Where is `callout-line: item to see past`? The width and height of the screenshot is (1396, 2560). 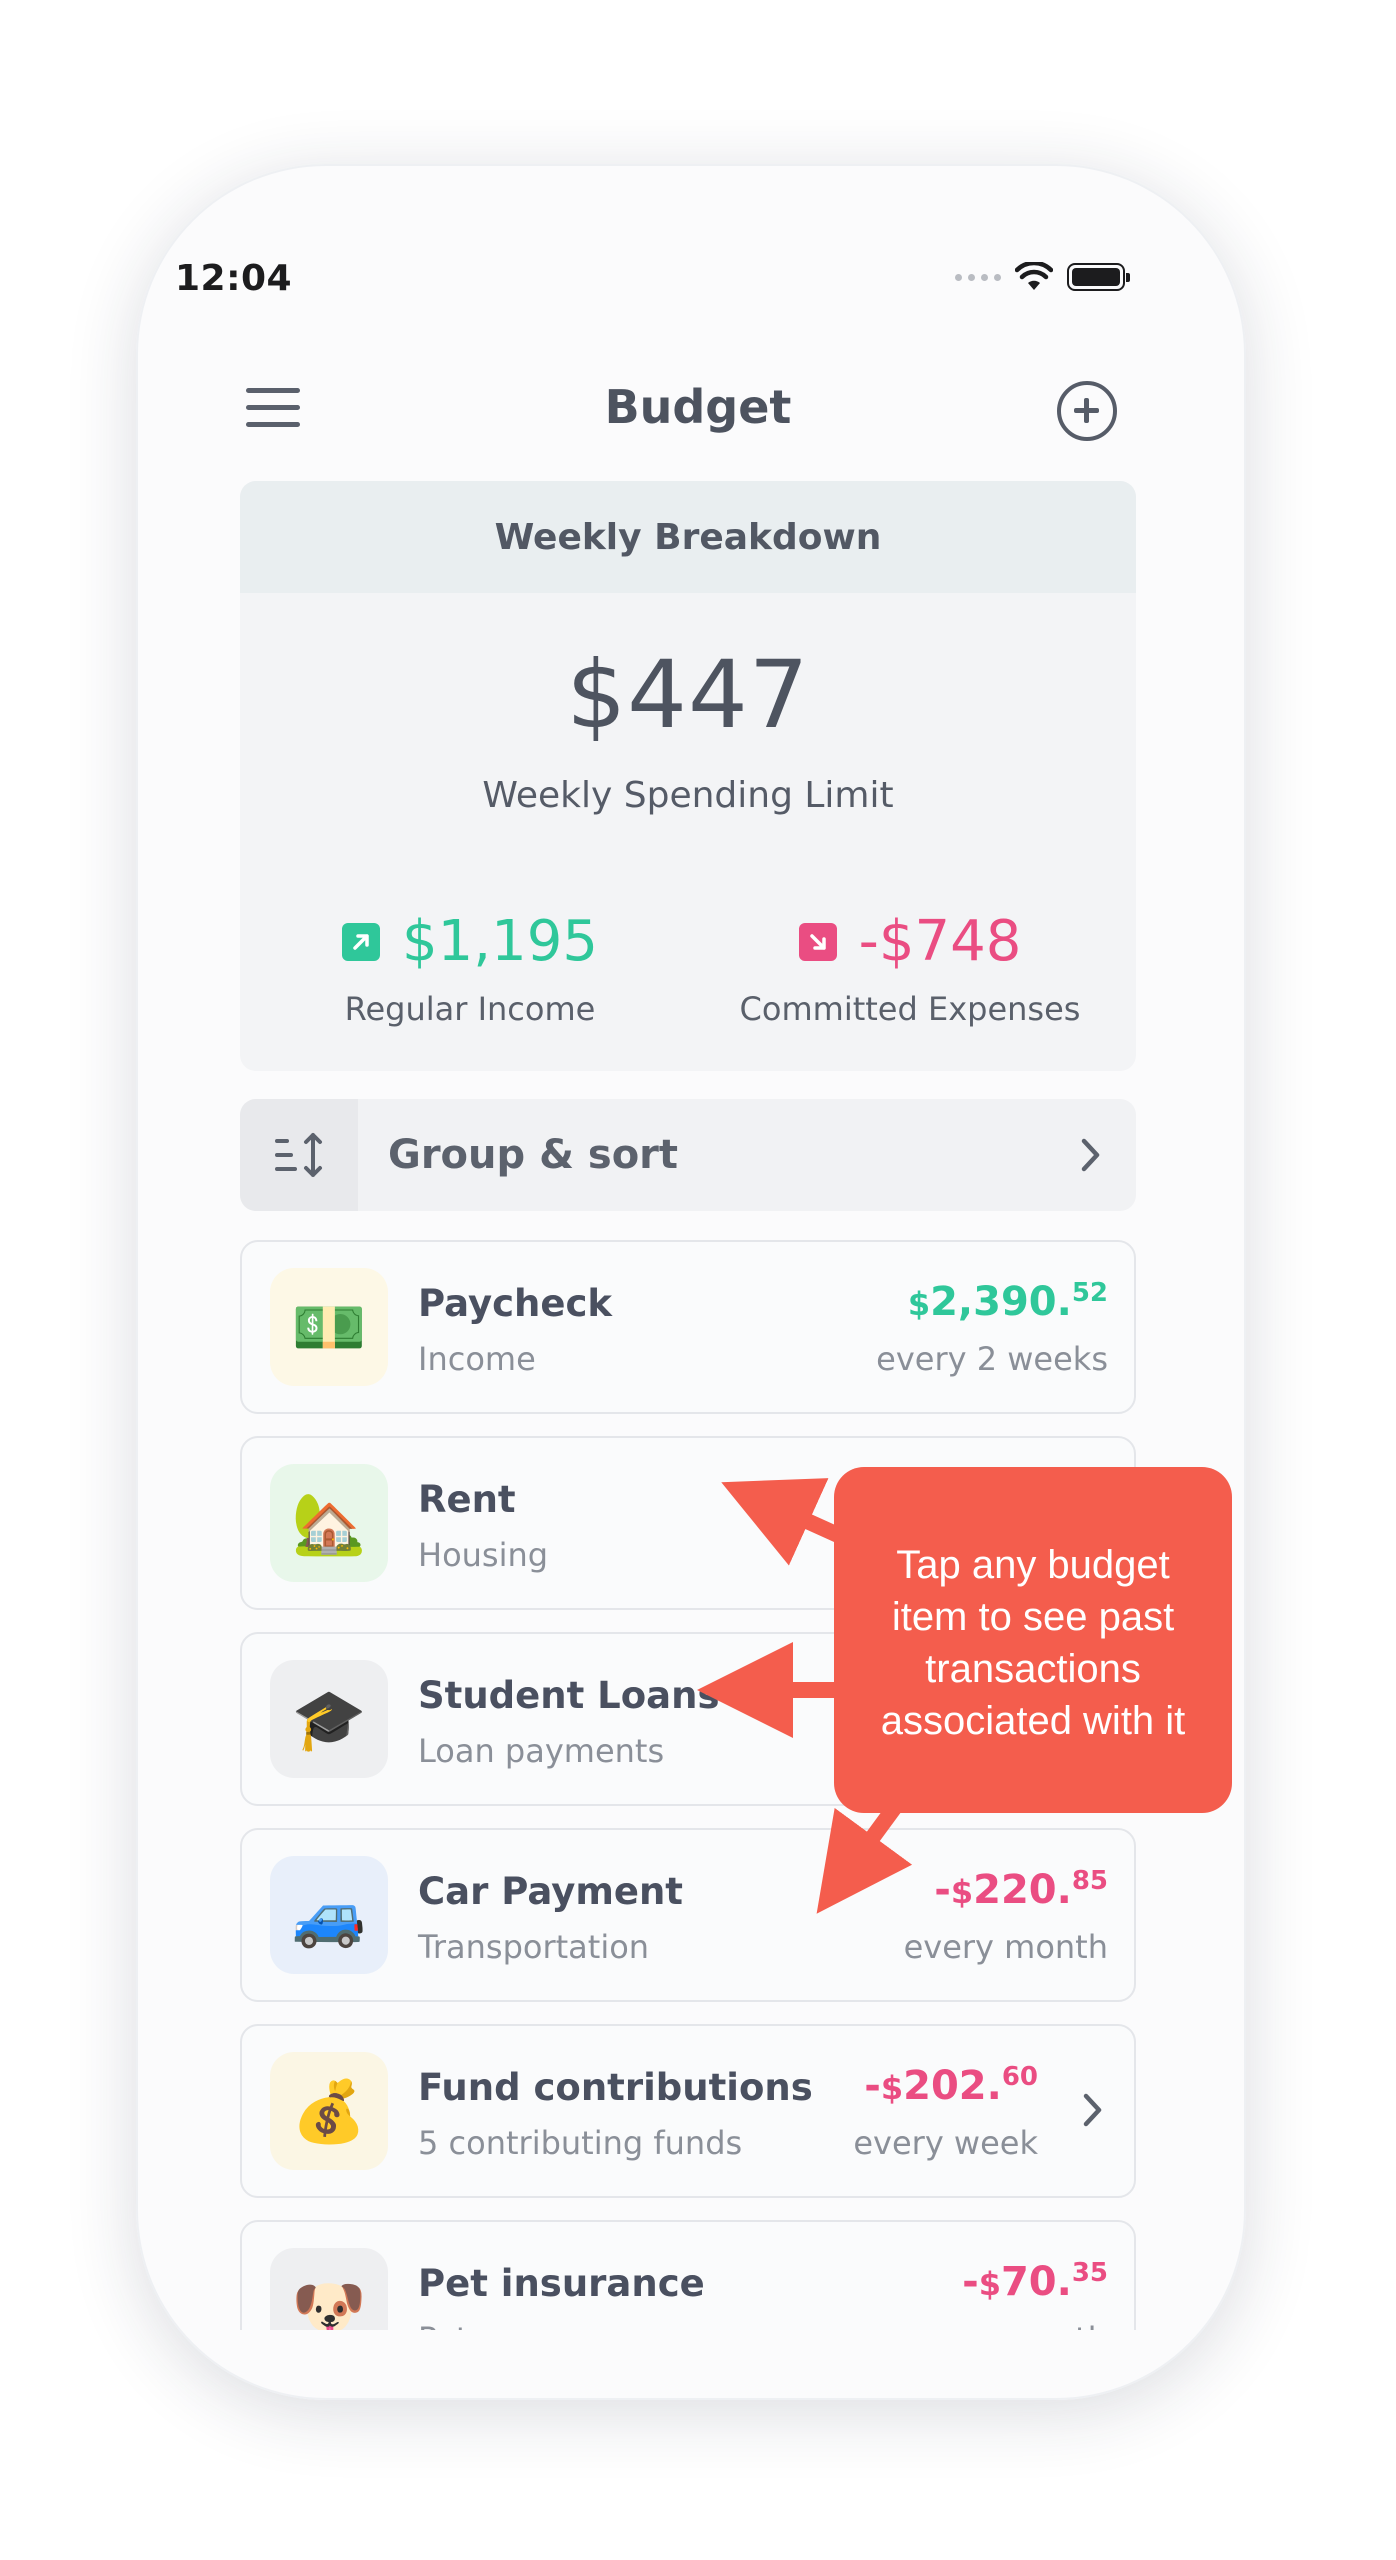 callout-line: item to see past is located at coordinates (1033, 1617).